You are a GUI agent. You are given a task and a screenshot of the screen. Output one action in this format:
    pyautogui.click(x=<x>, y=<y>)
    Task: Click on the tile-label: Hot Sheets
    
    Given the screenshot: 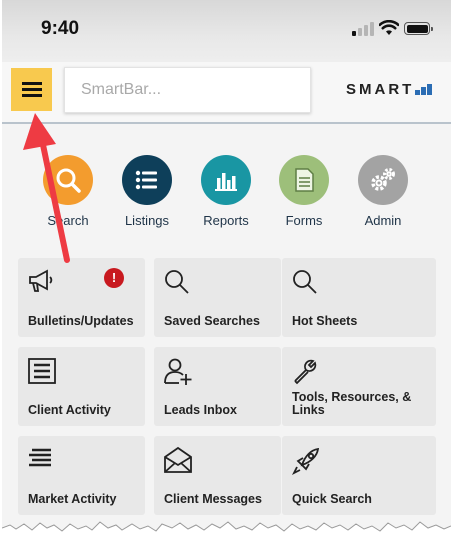 What is the action you would take?
    pyautogui.click(x=325, y=321)
    